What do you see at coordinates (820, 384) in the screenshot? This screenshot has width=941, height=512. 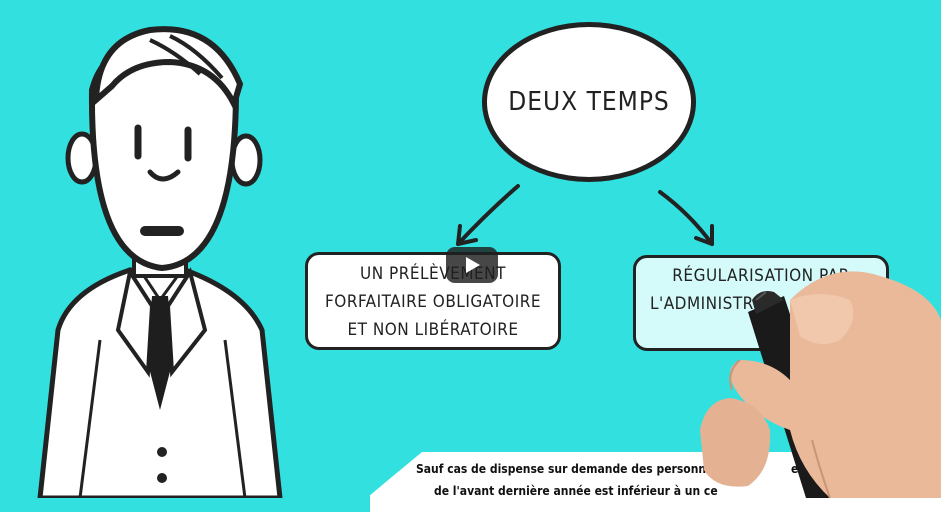 I see `hand-with-marker-illustration` at bounding box center [820, 384].